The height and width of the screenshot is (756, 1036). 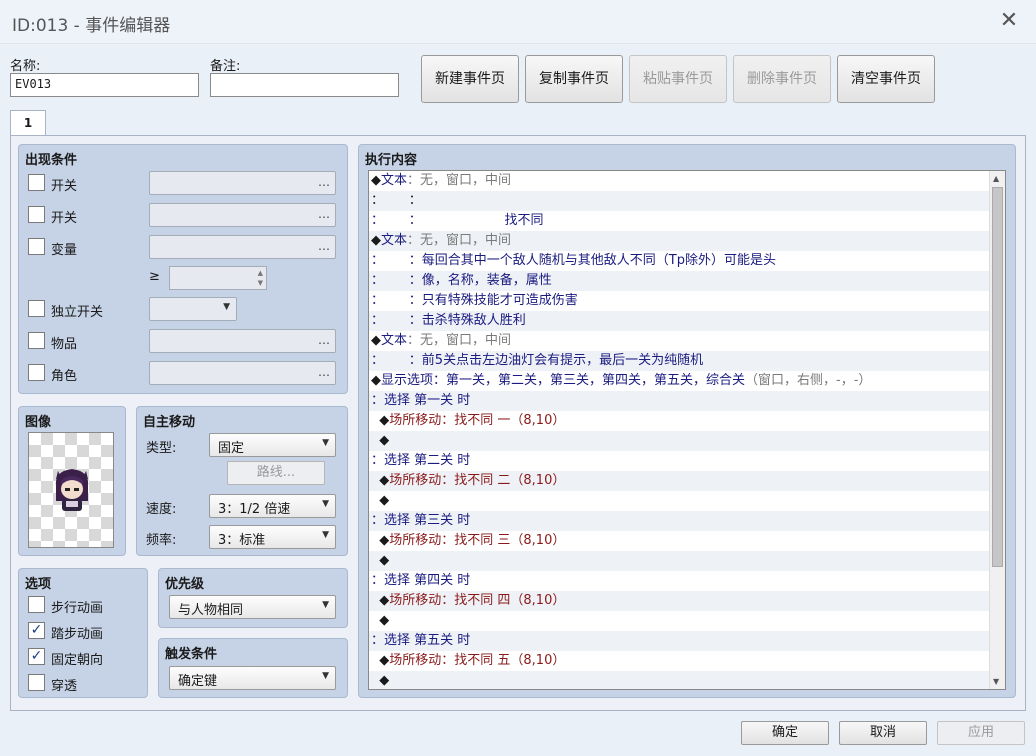 I want to click on scroll-up-icon: ▲, so click(x=996, y=178).